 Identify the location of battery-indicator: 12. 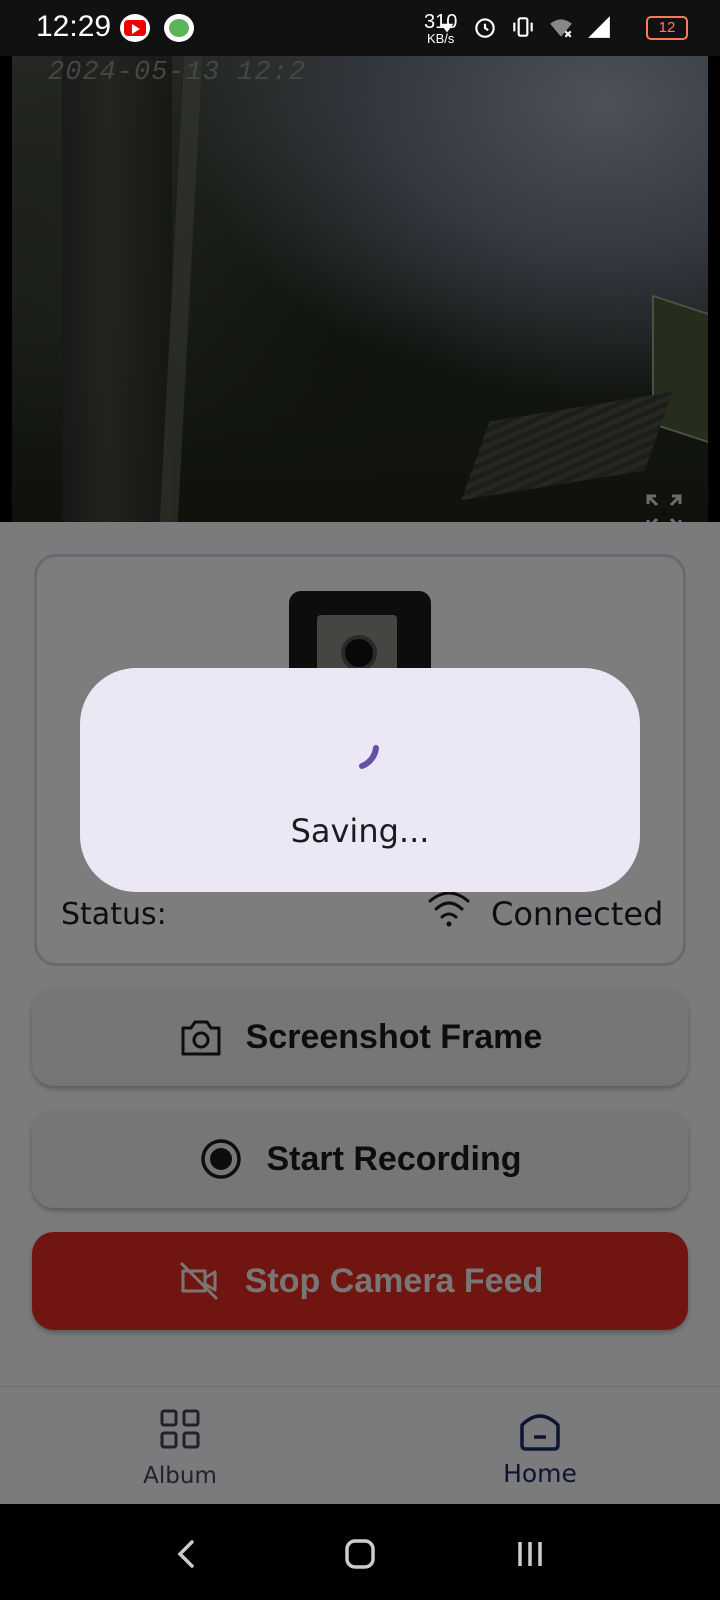
(667, 28).